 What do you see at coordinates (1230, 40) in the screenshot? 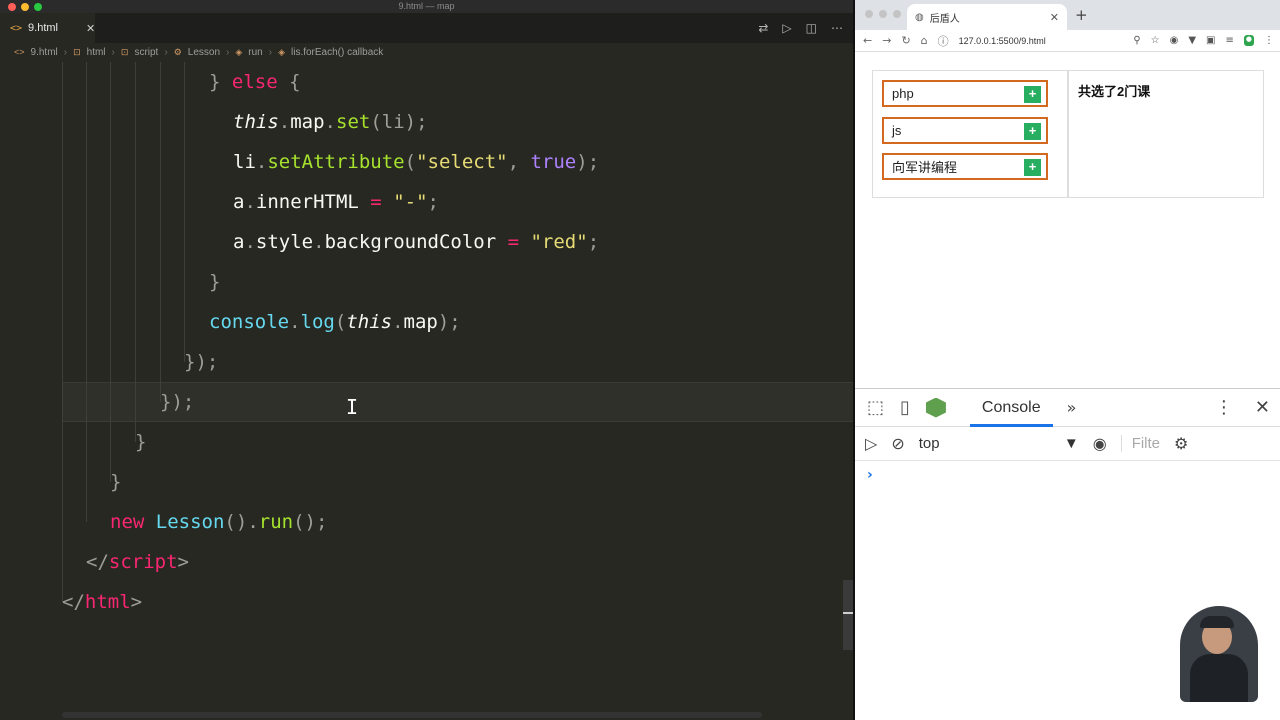
I see `extension-icon: ≡` at bounding box center [1230, 40].